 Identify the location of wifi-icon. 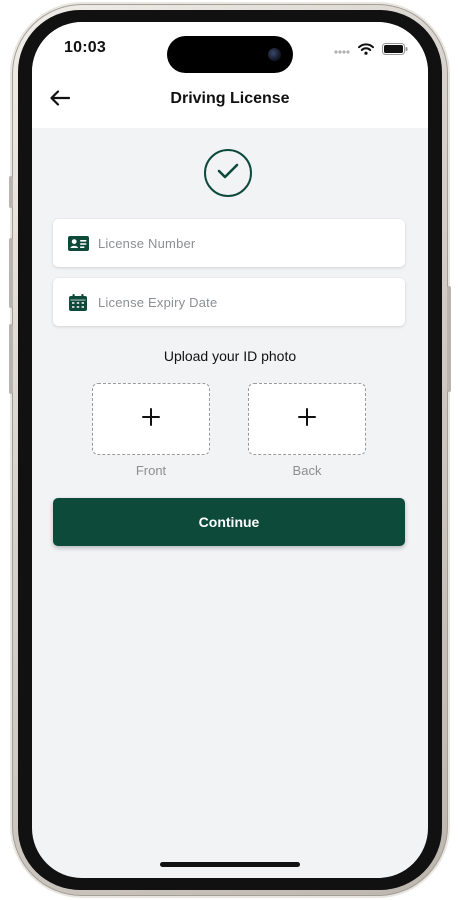
(366, 51).